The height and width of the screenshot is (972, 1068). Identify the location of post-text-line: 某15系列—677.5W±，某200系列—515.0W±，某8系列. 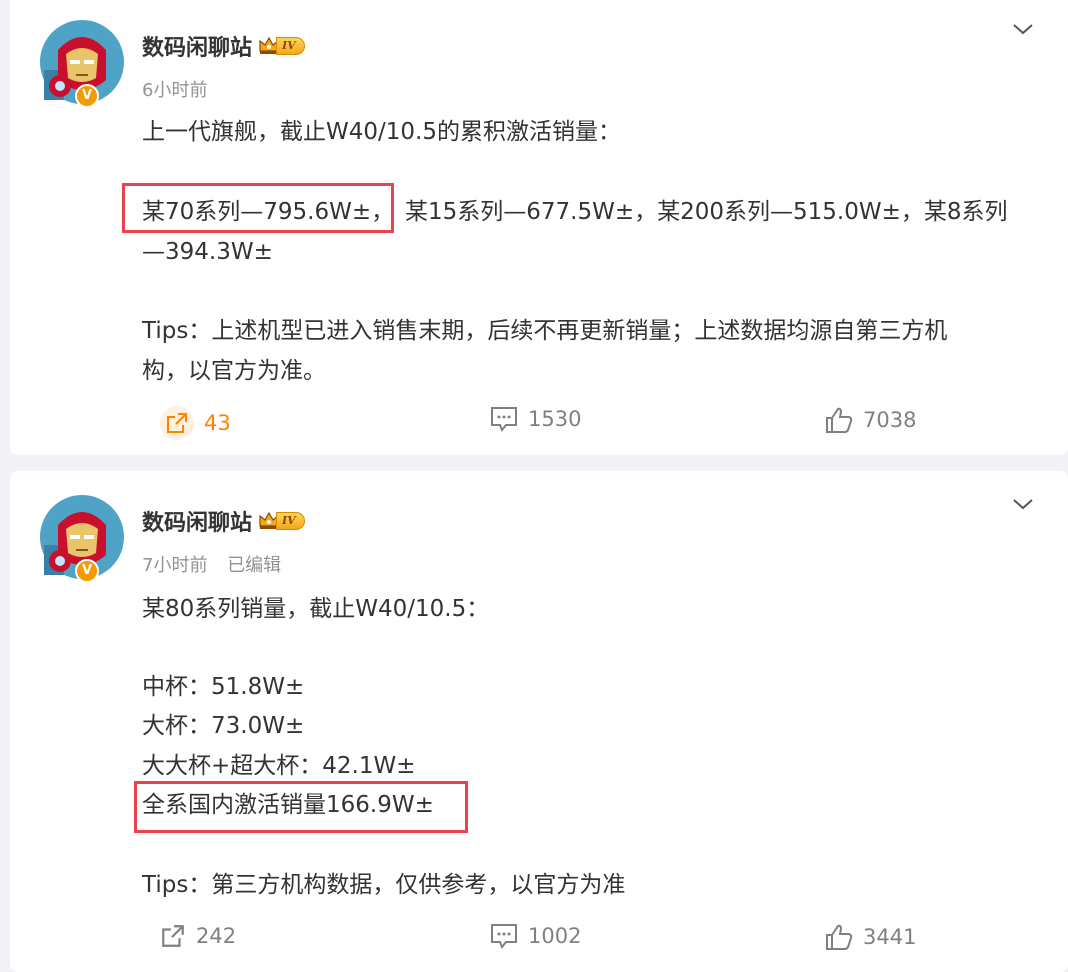
(706, 212).